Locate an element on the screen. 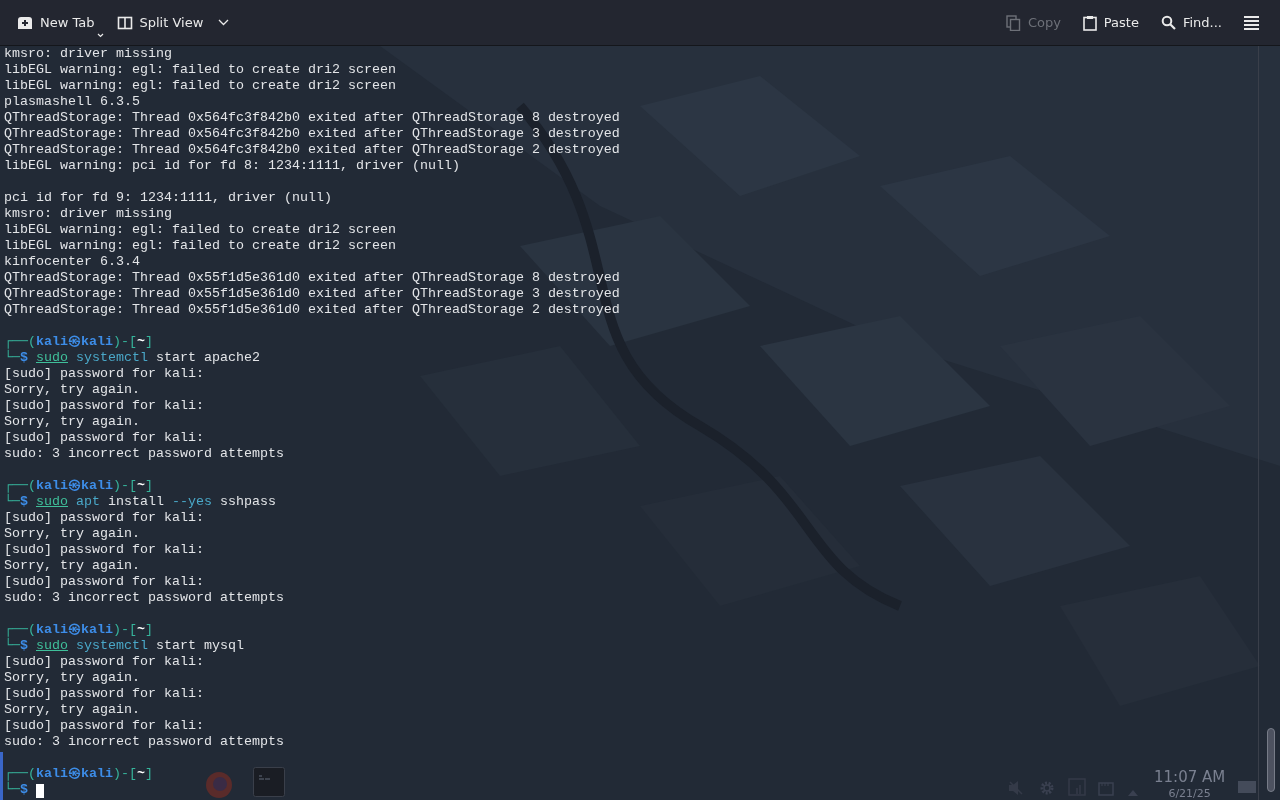 Image resolution: width=1280 pixels, height=800 pixels. focus-indicator is located at coordinates (1, 776).